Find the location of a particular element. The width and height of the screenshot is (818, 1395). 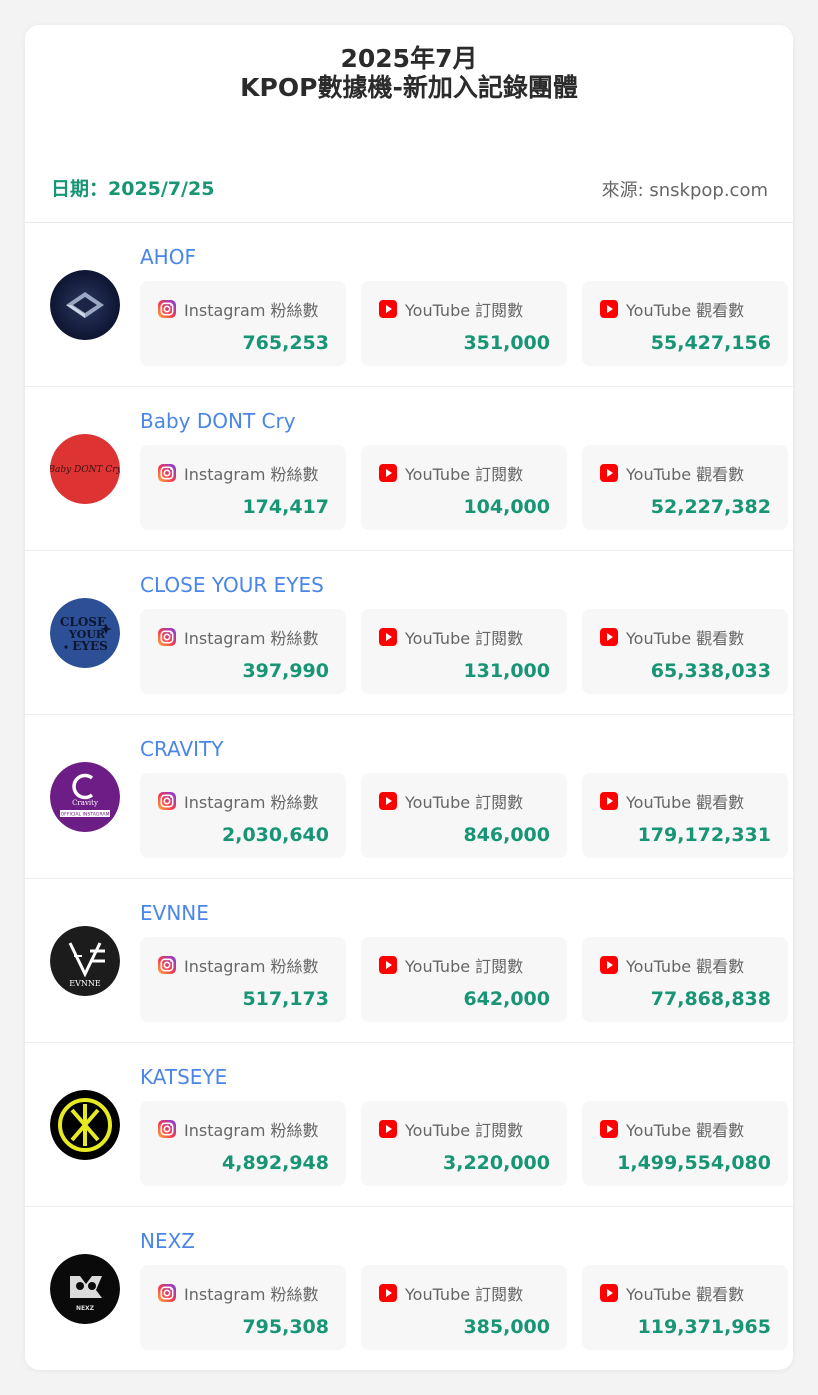

stat-value: 351,000 is located at coordinates (506, 343).